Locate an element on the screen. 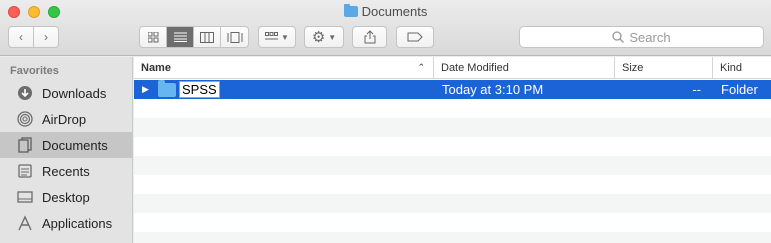 This screenshot has width=771, height=243. gallery-icon is located at coordinates (234, 37).